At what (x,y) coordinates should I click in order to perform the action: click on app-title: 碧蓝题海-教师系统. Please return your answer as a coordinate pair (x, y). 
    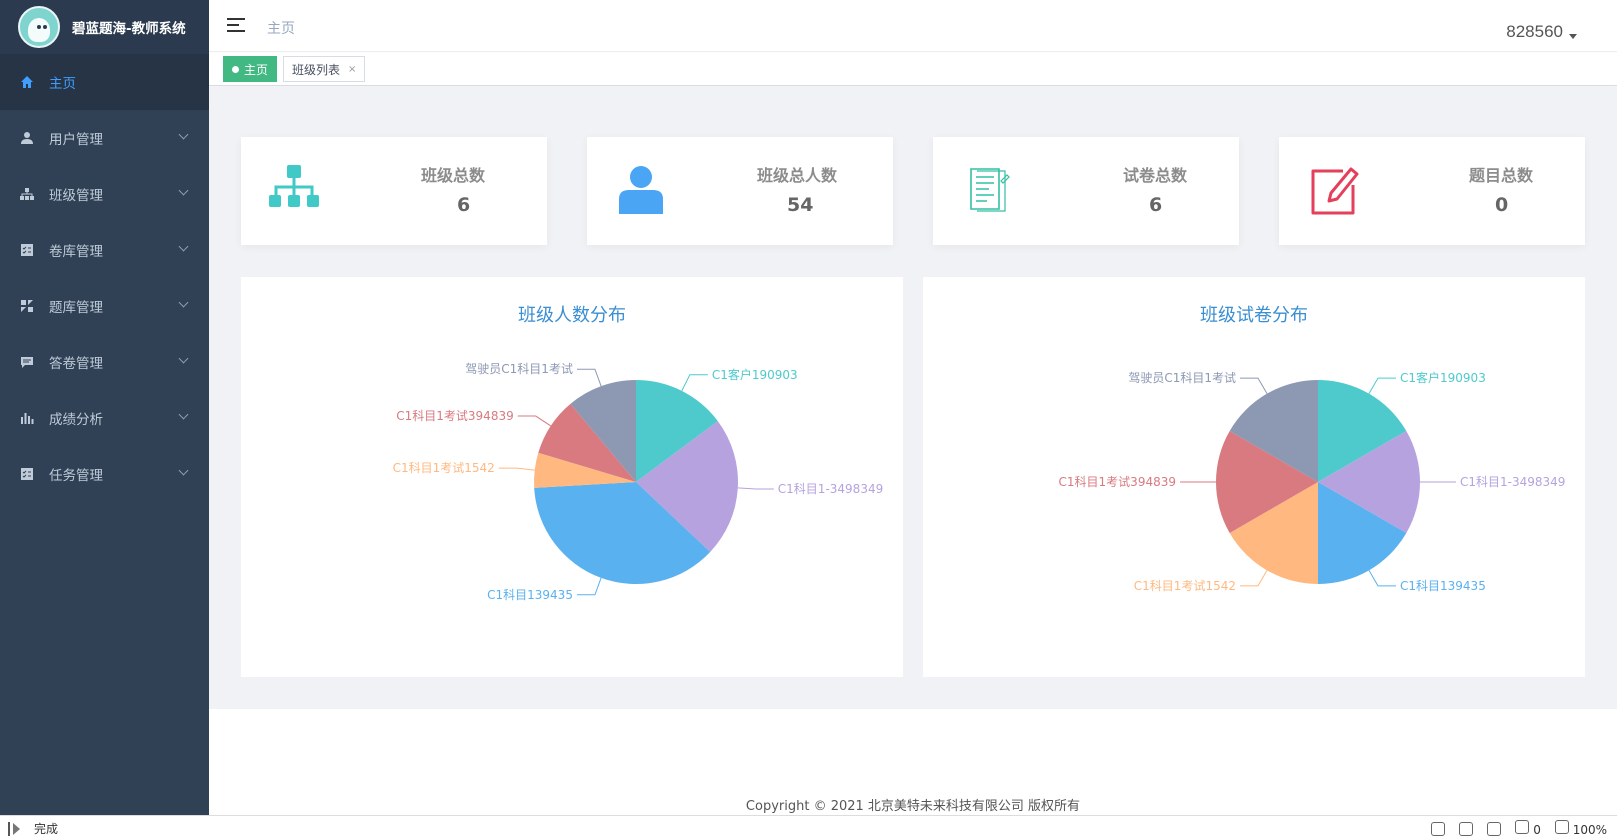
    Looking at the image, I should click on (129, 29).